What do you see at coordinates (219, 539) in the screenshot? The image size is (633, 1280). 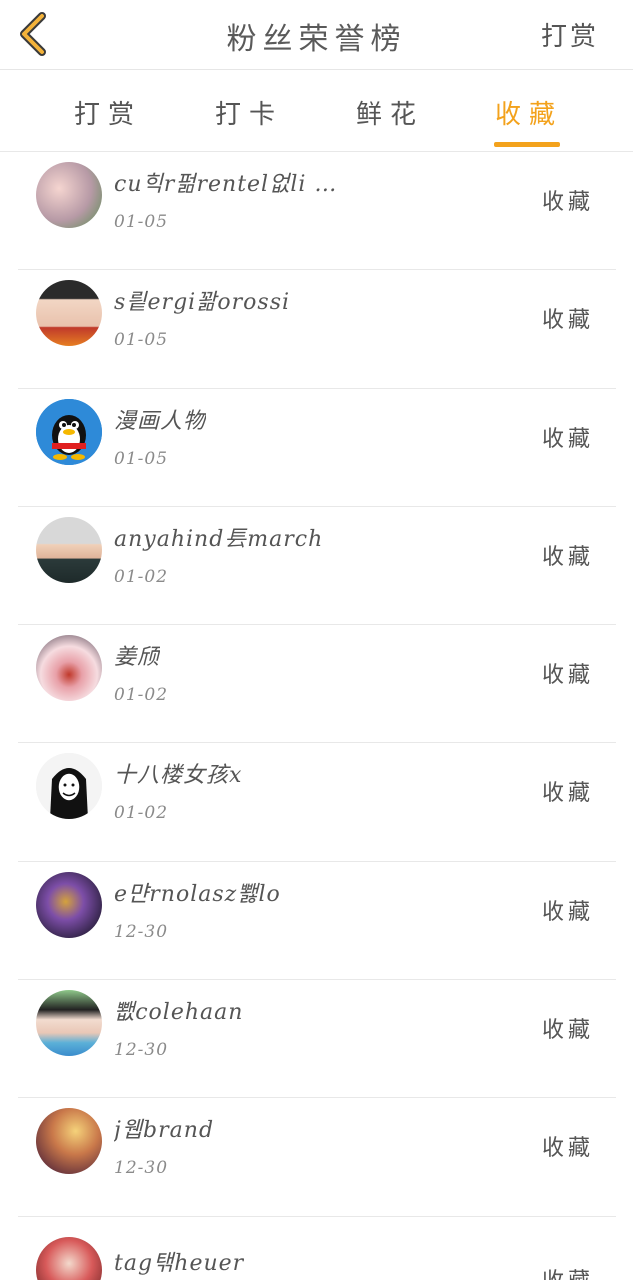 I see `fan-name: anyahind镸march` at bounding box center [219, 539].